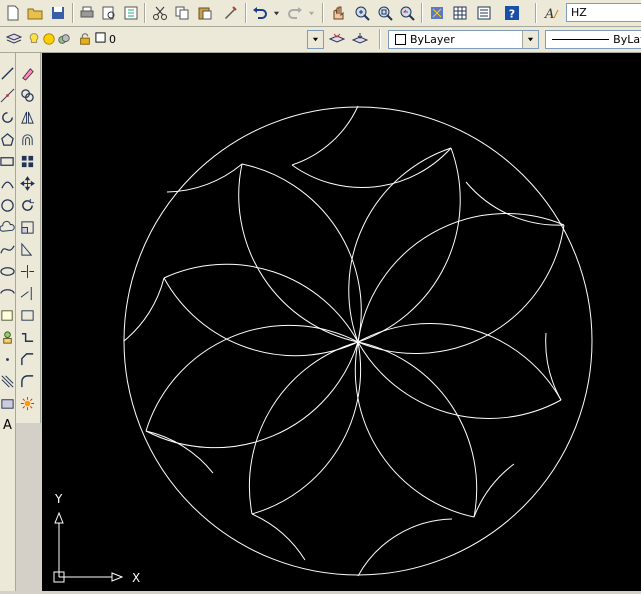  What do you see at coordinates (13, 13) in the screenshot?
I see `new-icon` at bounding box center [13, 13].